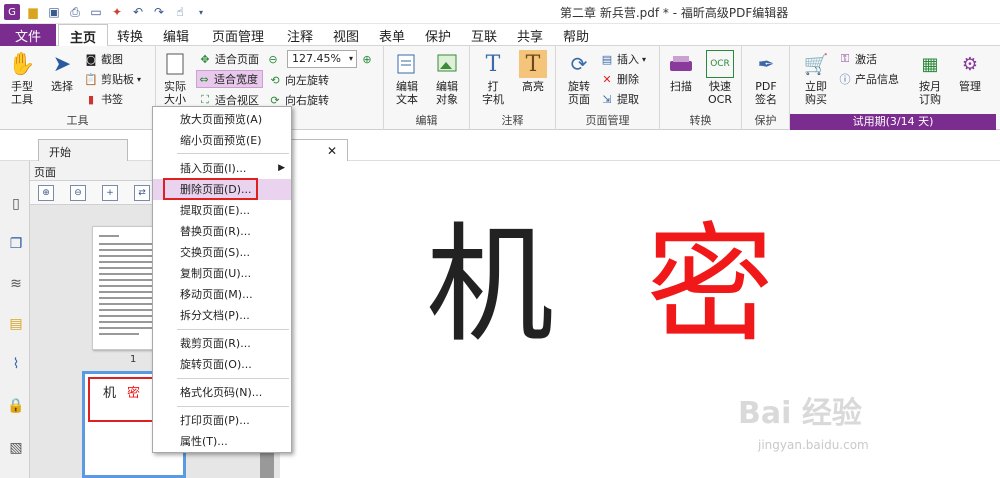 The height and width of the screenshot is (478, 1000). Describe the element at coordinates (138, 12) in the screenshot. I see `undo-icon: ↶` at that location.